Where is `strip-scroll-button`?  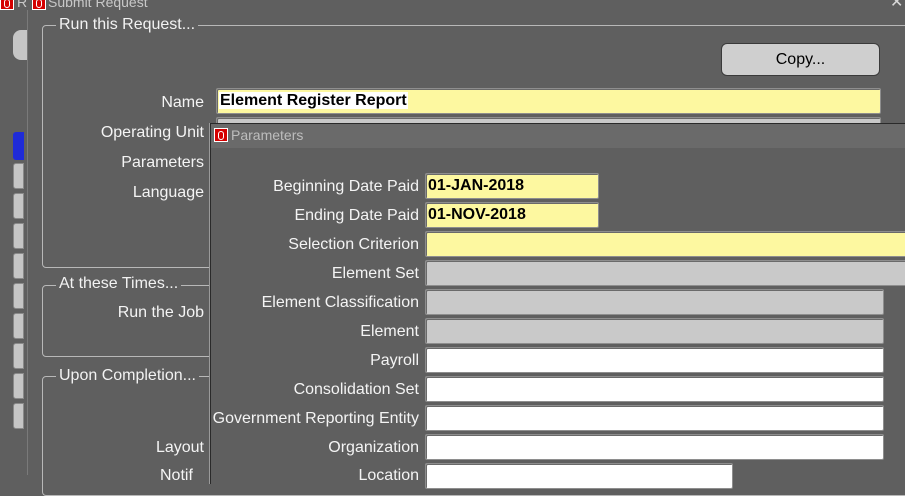 strip-scroll-button is located at coordinates (20, 45).